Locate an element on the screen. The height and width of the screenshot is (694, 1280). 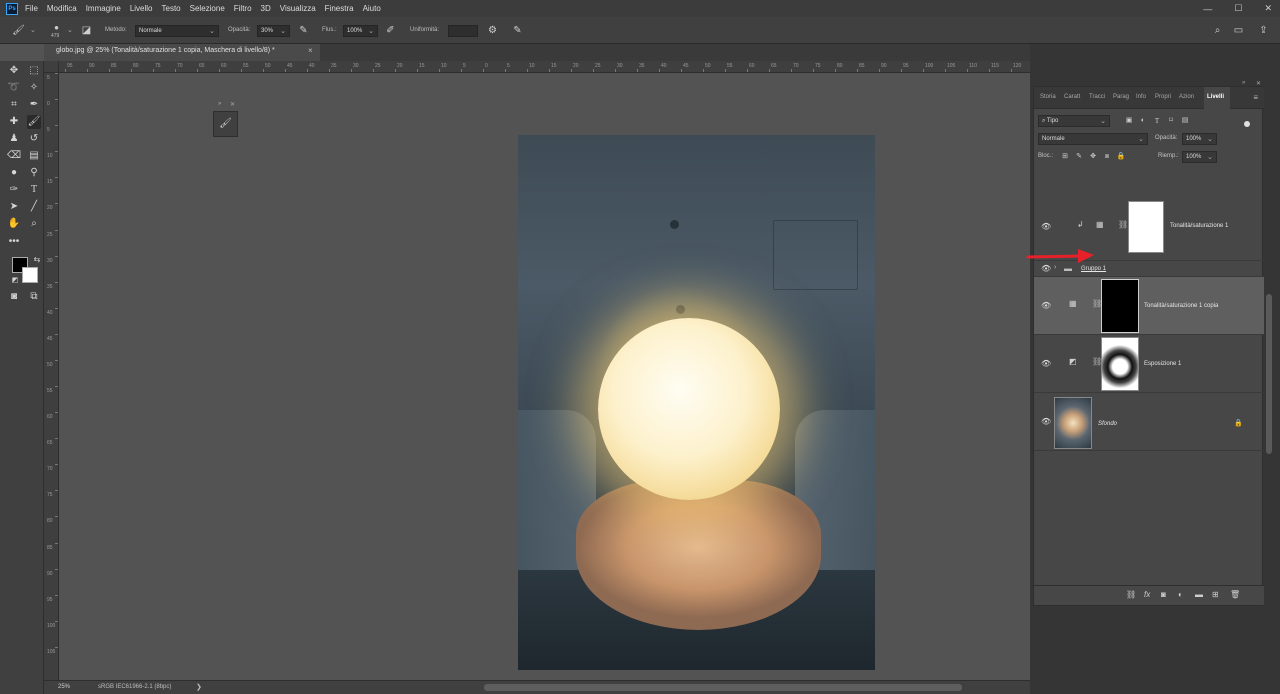
layer-name: Tonalità/saturazione 1 is located at coordinates (1199, 226).